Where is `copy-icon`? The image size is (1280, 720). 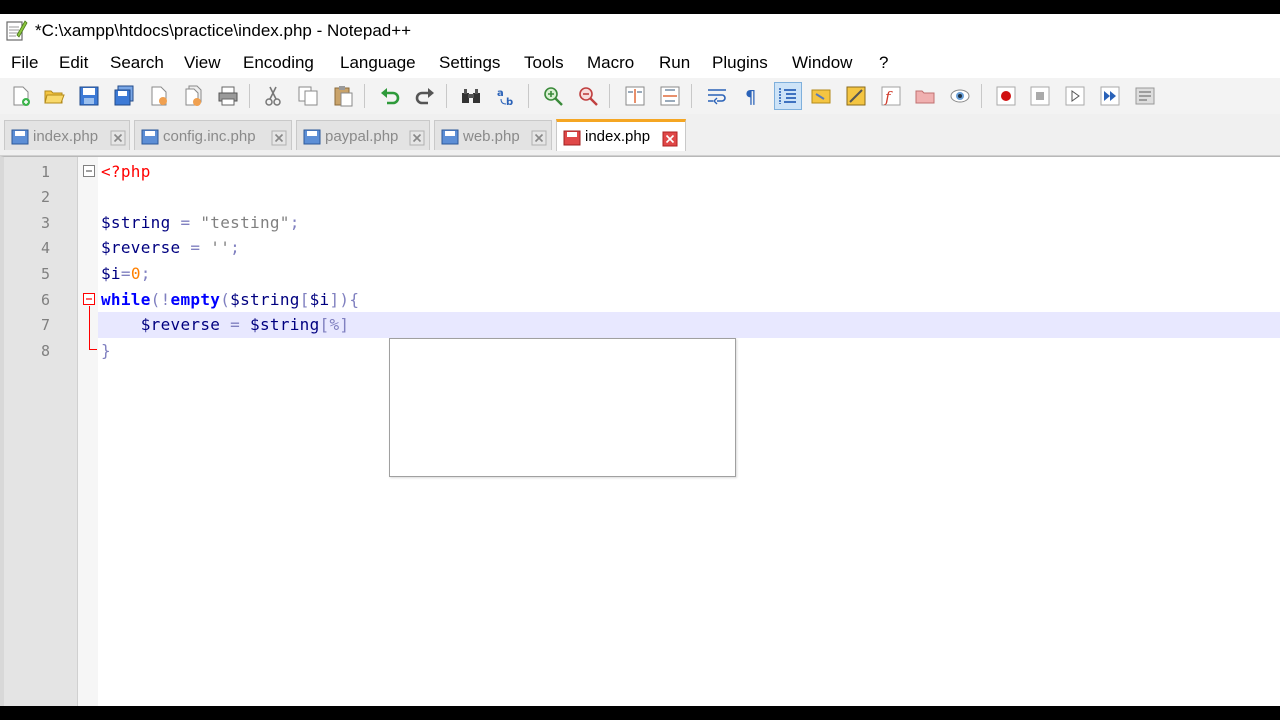
copy-icon is located at coordinates (308, 96).